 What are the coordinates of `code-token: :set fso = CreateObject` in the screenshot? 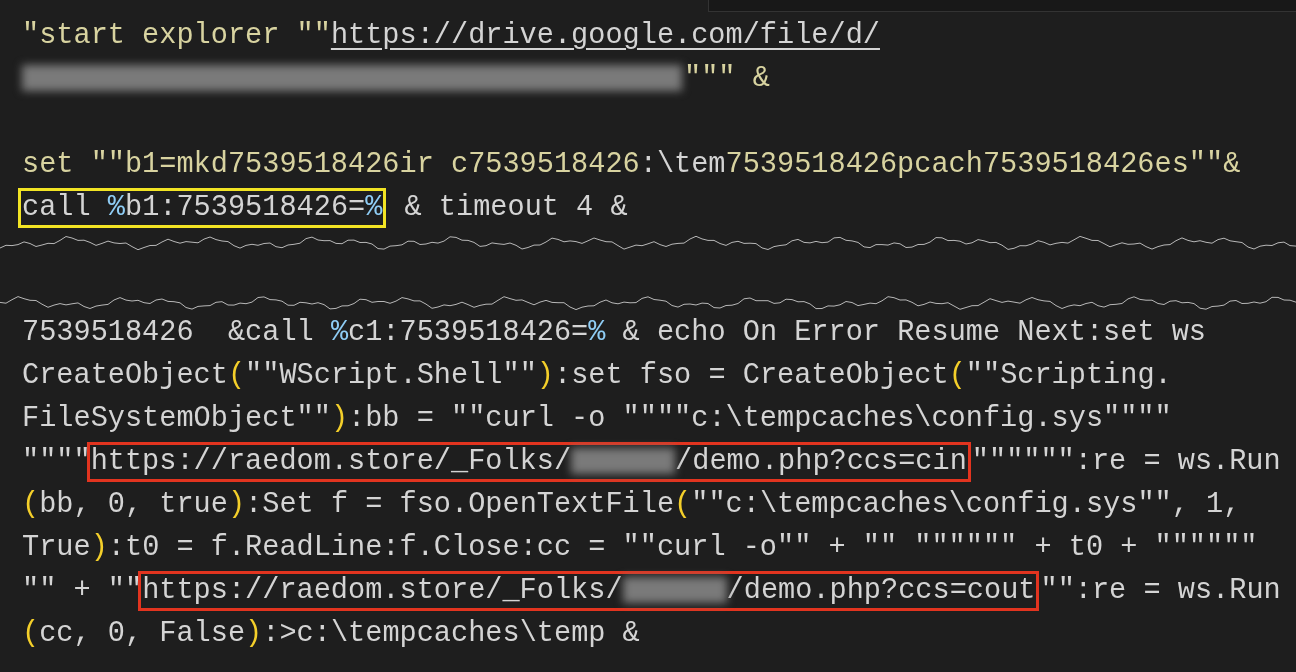 It's located at (751, 375).